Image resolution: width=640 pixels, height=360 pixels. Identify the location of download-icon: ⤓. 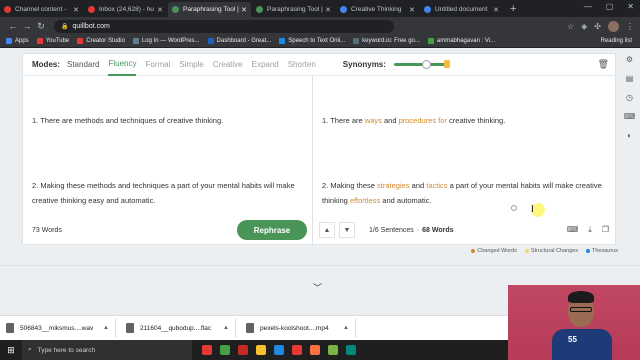
(590, 230).